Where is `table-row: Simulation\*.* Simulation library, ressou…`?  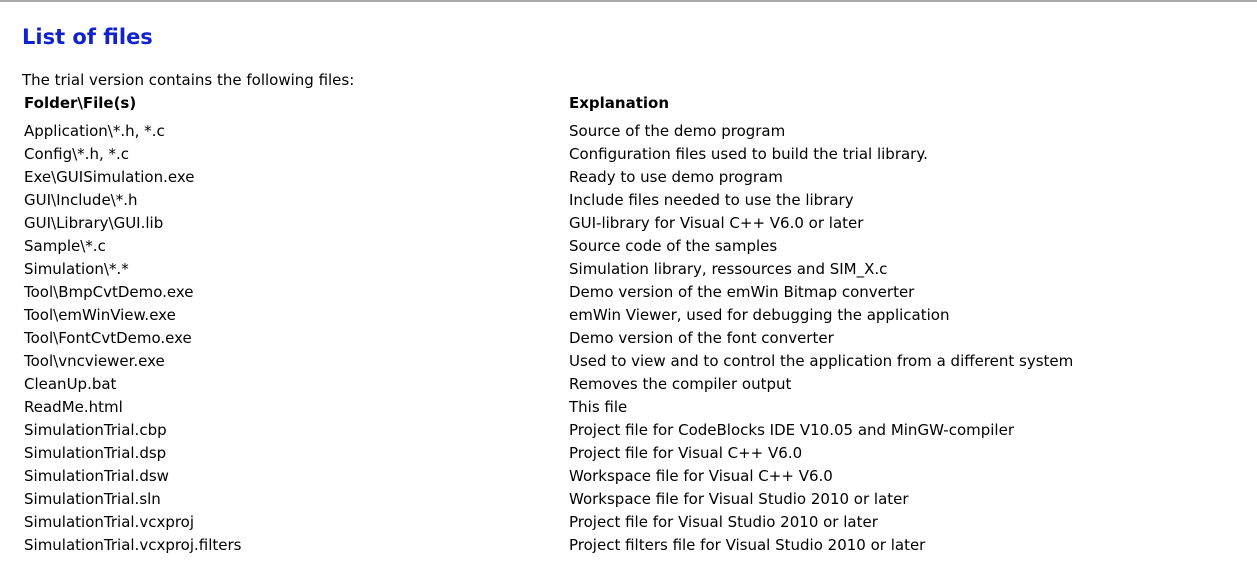 table-row: Simulation\*.* Simulation library, ressou… is located at coordinates (596, 269).